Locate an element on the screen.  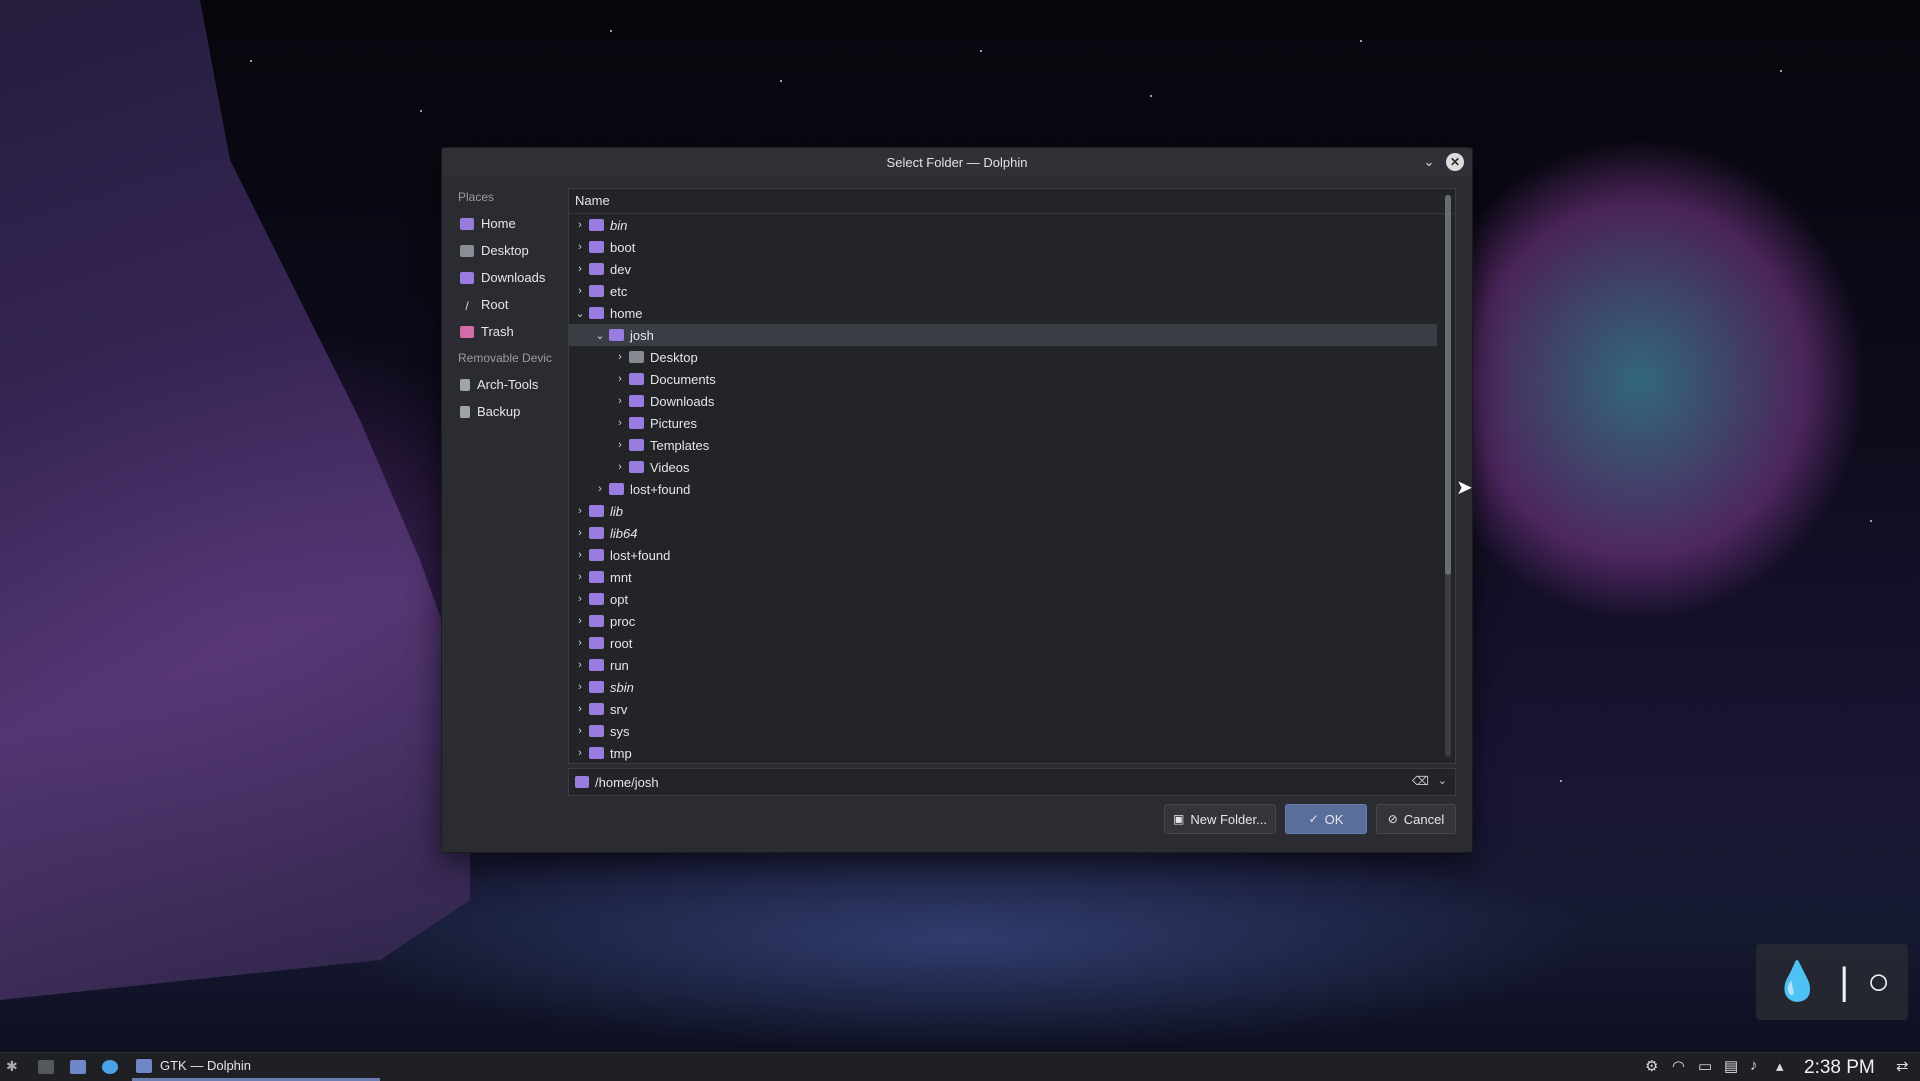
close-icon: ✕ is located at coordinates (1455, 162).